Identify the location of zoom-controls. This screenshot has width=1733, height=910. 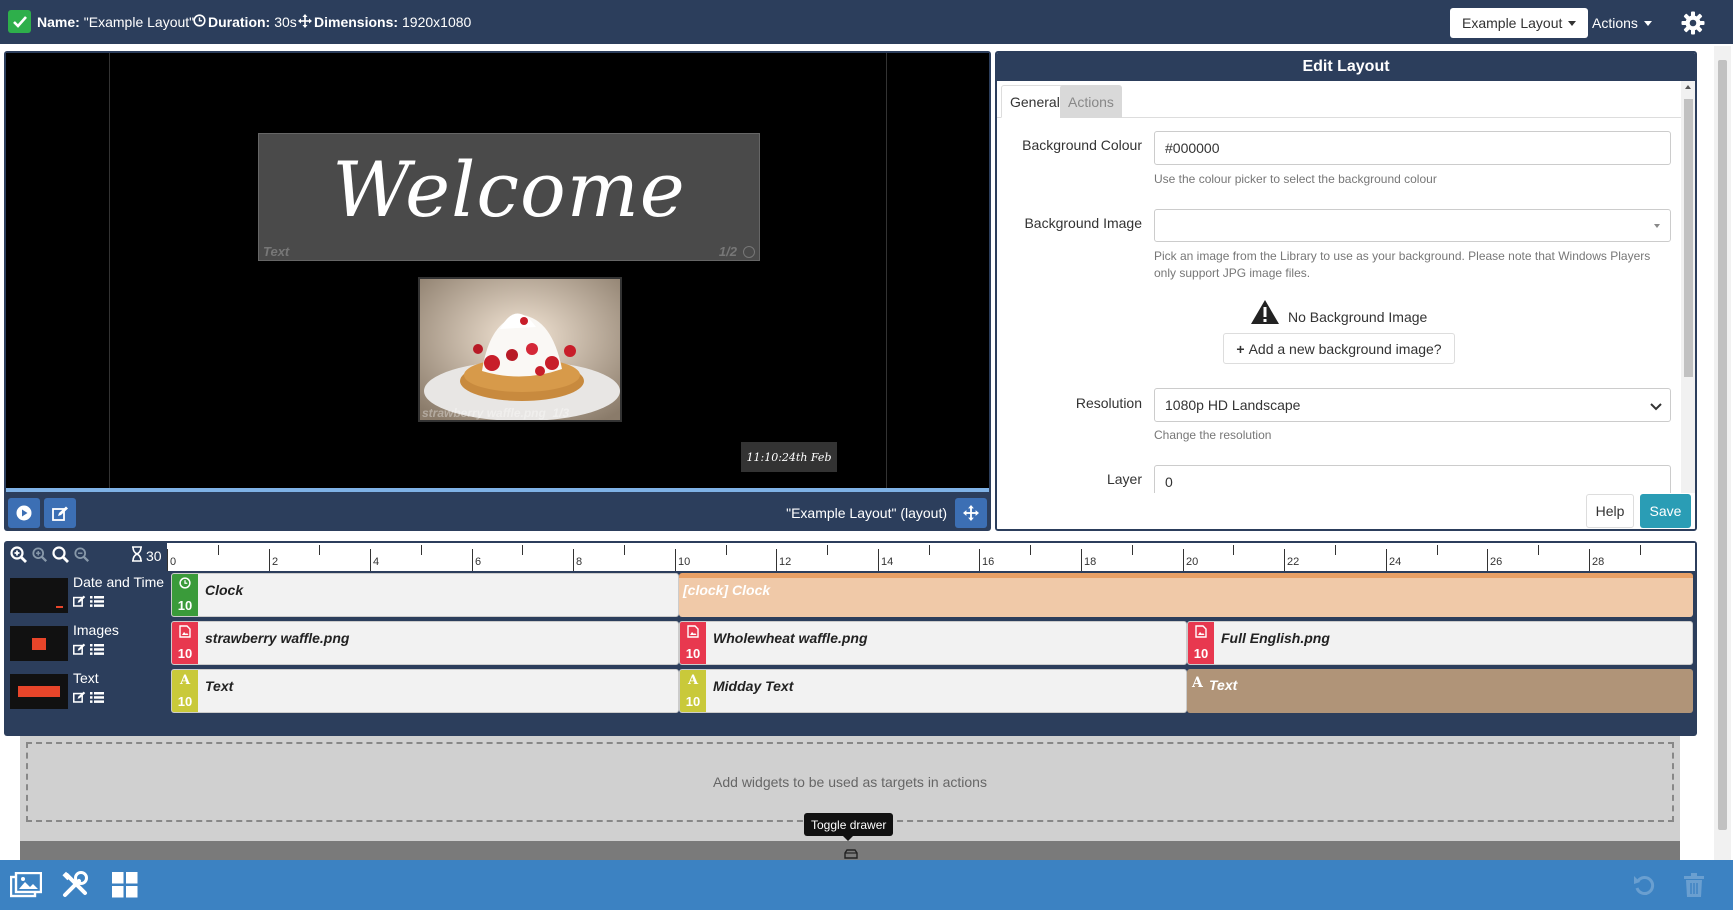
(50, 556).